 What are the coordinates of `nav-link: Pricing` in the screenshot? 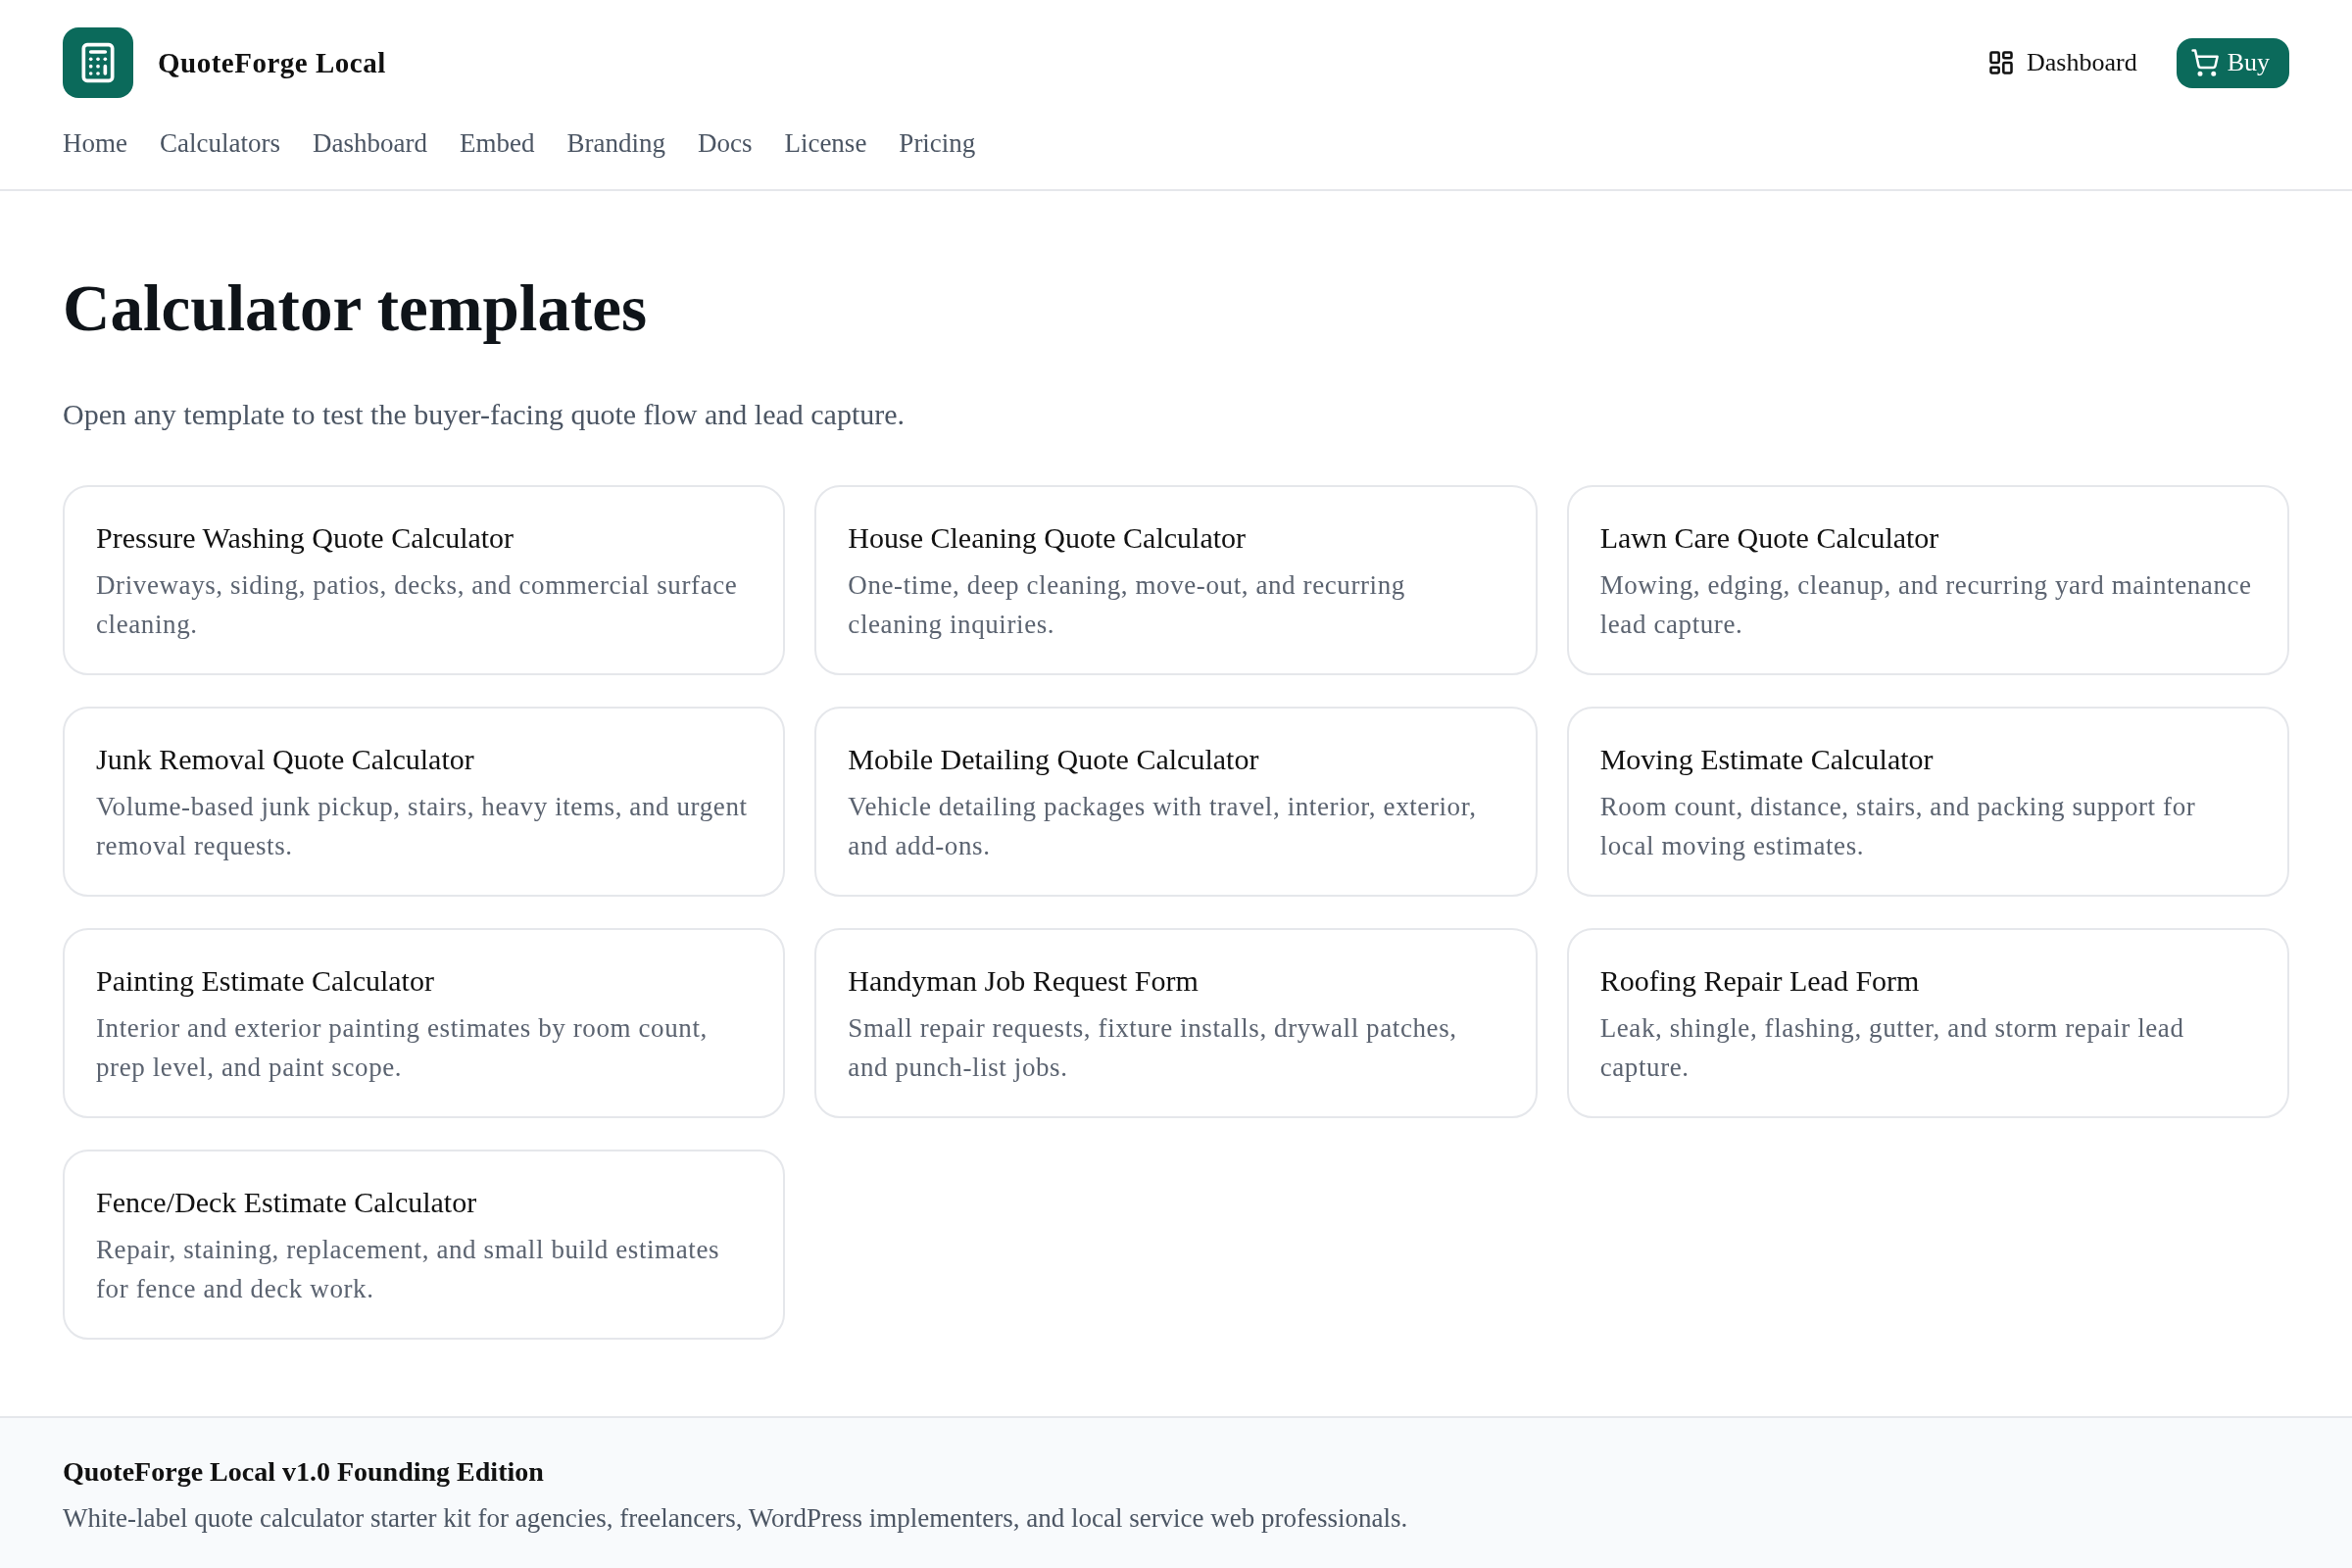 It's located at (937, 143).